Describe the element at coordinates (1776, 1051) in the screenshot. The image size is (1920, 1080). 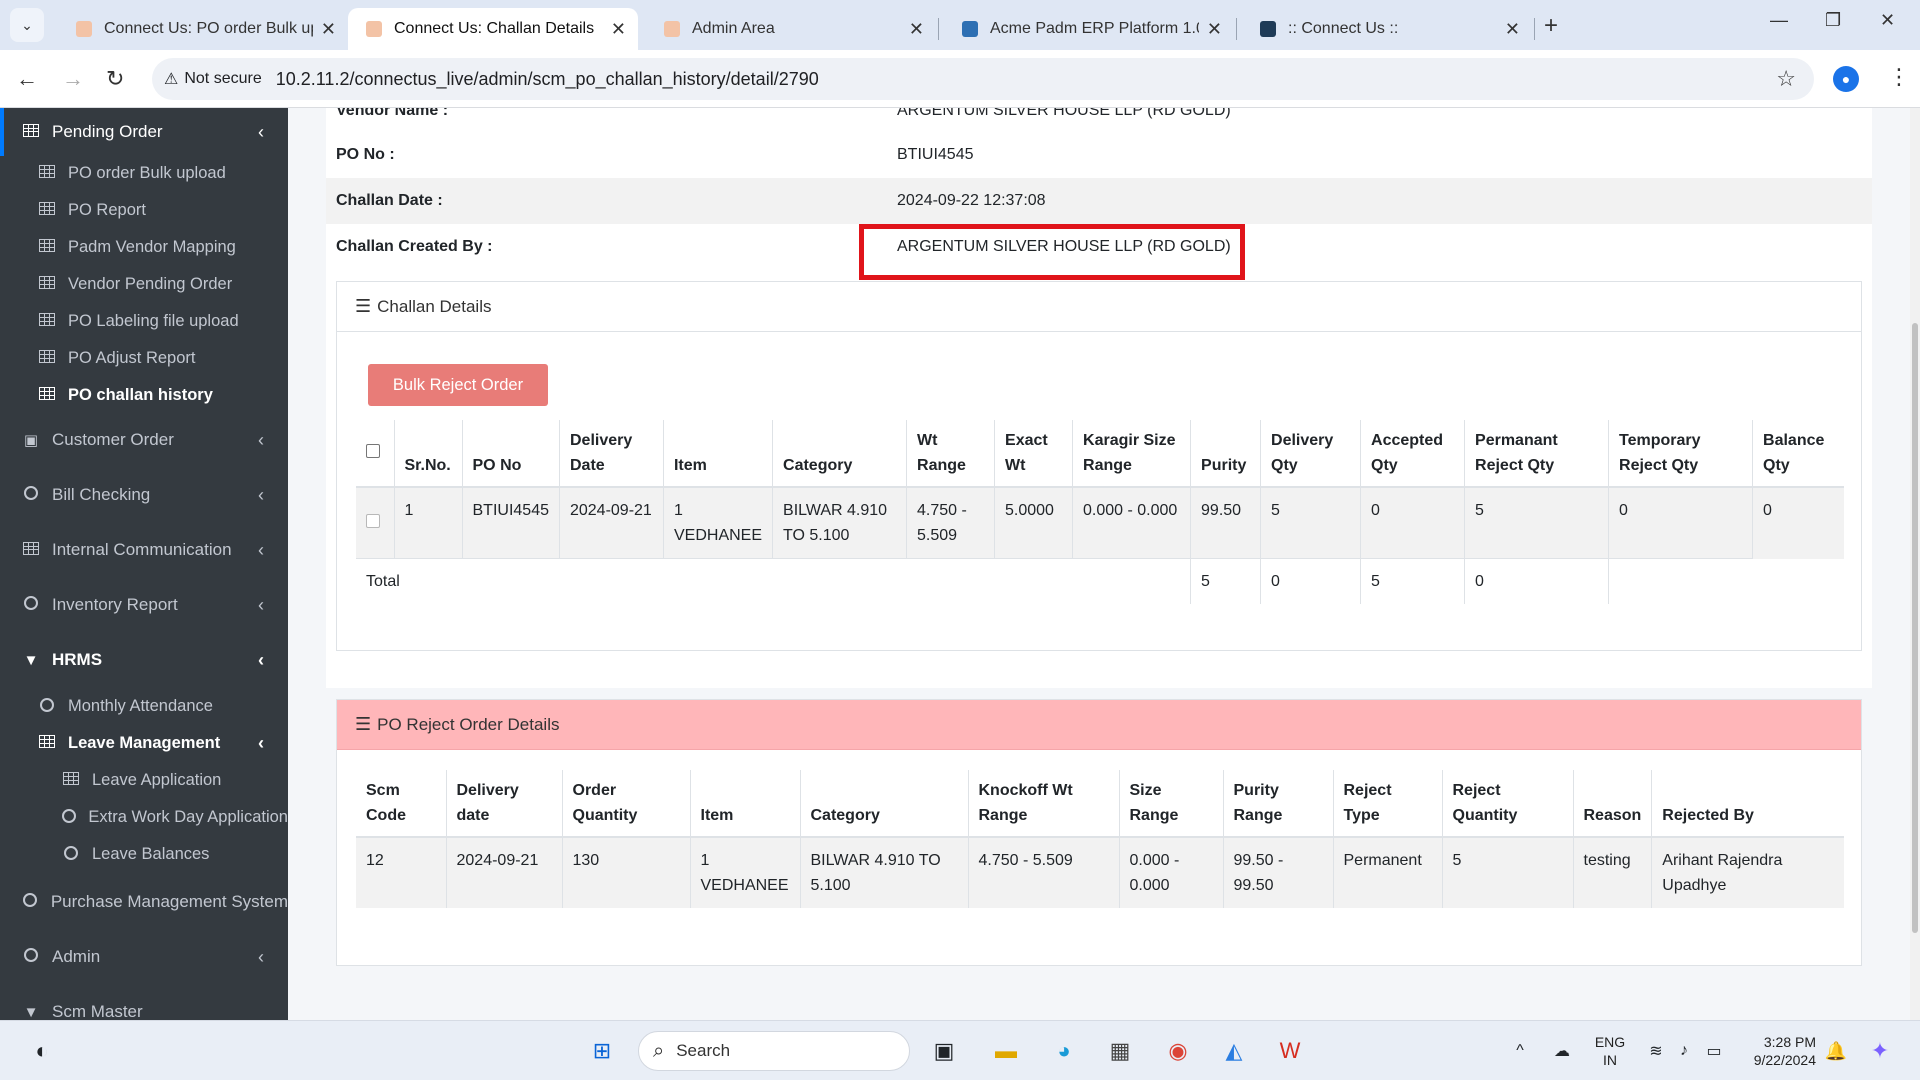
I see `taskbar-clock: 3:28 PM 9/22/2024` at that location.